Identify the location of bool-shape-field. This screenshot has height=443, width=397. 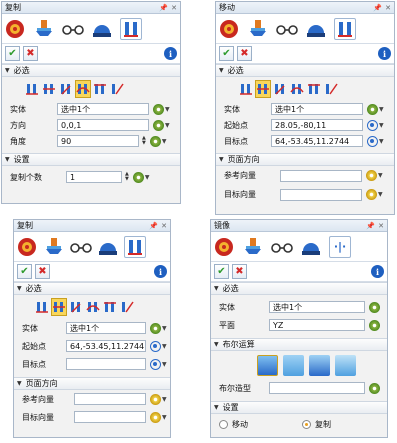
(317, 388).